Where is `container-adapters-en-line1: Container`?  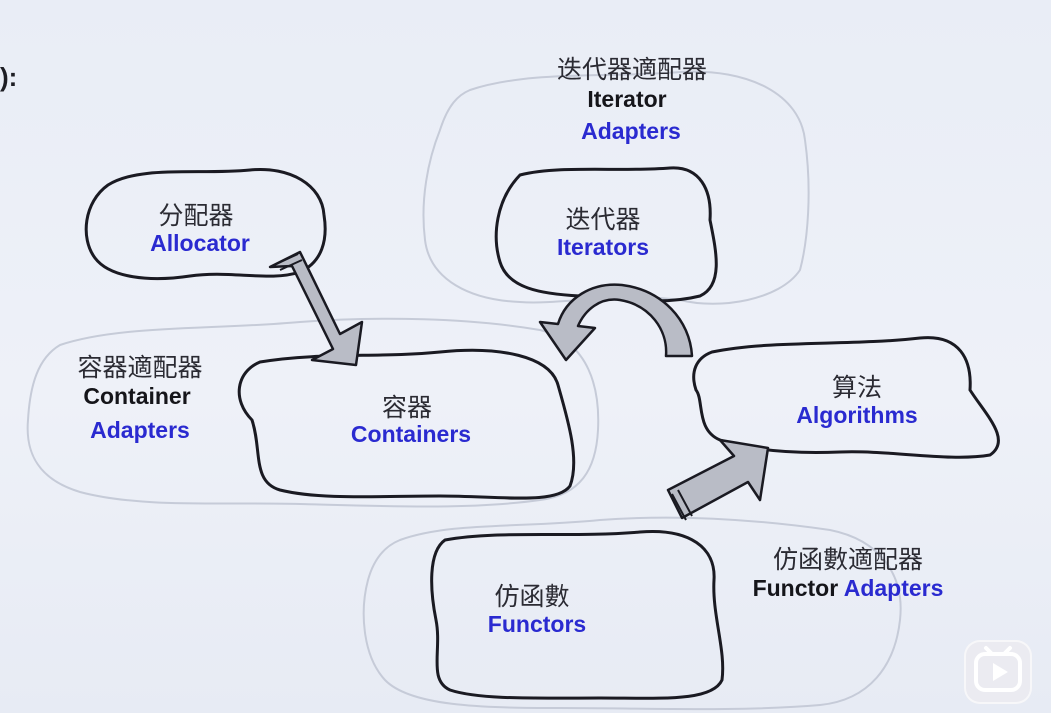 container-adapters-en-line1: Container is located at coordinates (137, 396).